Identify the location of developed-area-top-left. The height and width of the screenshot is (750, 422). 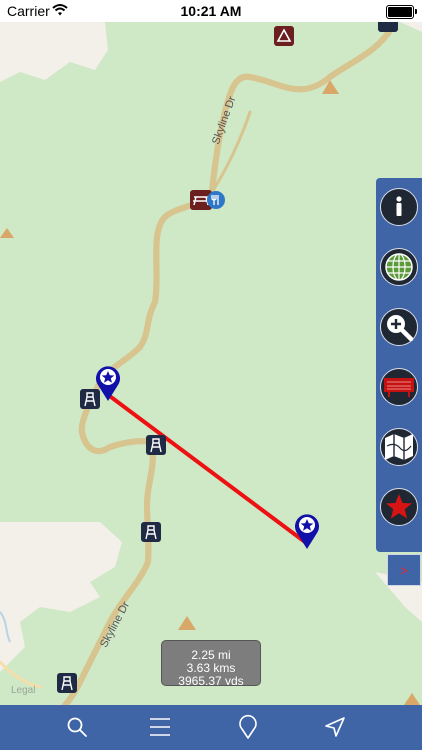
(54, 52).